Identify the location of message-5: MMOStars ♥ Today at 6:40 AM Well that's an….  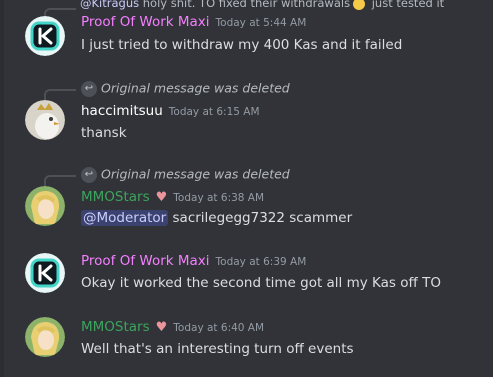
(246, 341).